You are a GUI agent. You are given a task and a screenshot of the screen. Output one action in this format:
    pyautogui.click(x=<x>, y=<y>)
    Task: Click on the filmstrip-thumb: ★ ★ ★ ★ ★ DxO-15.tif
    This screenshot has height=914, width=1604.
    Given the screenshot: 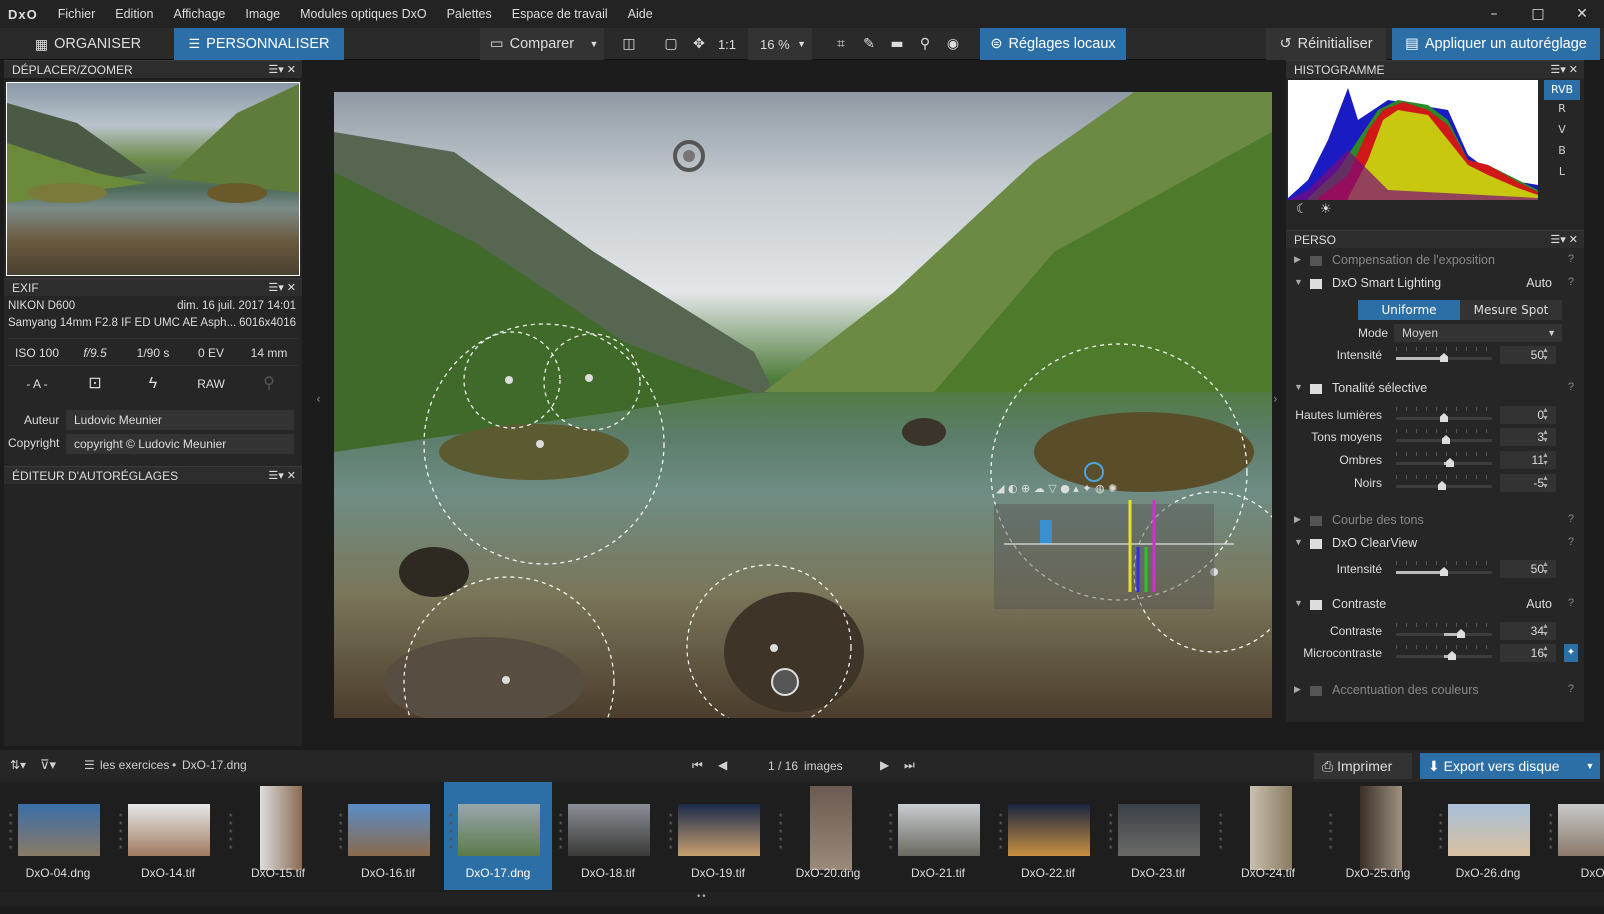 What is the action you would take?
    pyautogui.click(x=278, y=836)
    